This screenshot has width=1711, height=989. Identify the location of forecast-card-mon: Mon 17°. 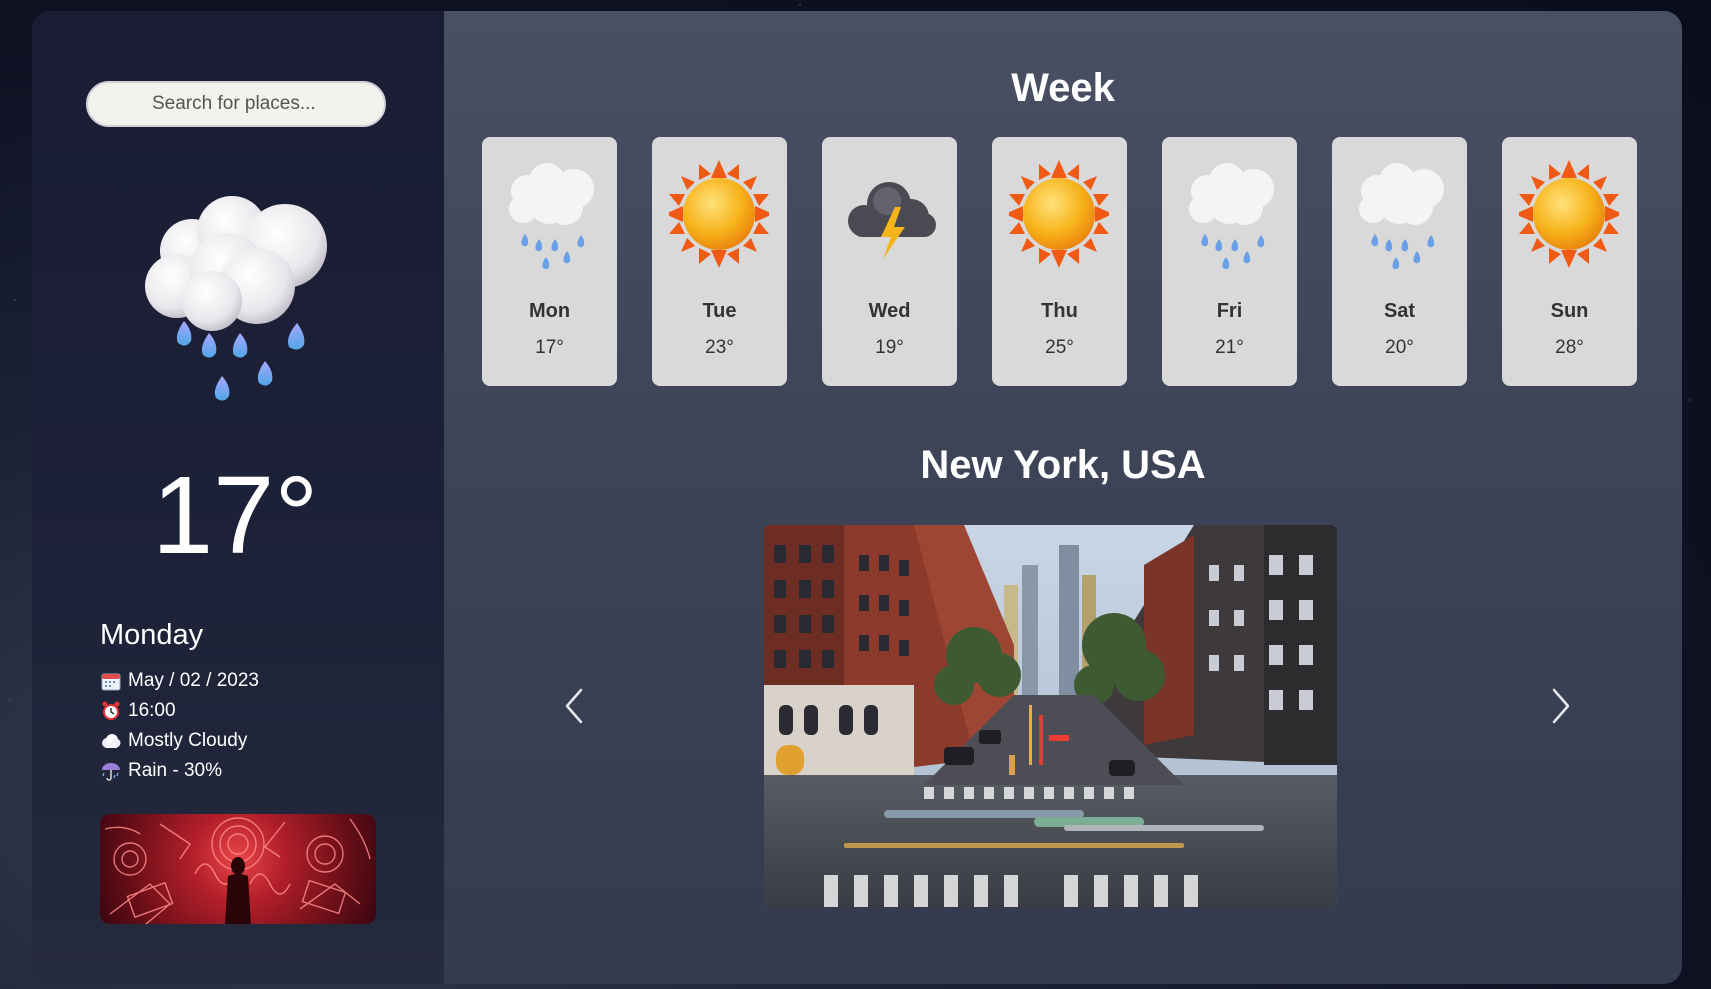
(549, 261).